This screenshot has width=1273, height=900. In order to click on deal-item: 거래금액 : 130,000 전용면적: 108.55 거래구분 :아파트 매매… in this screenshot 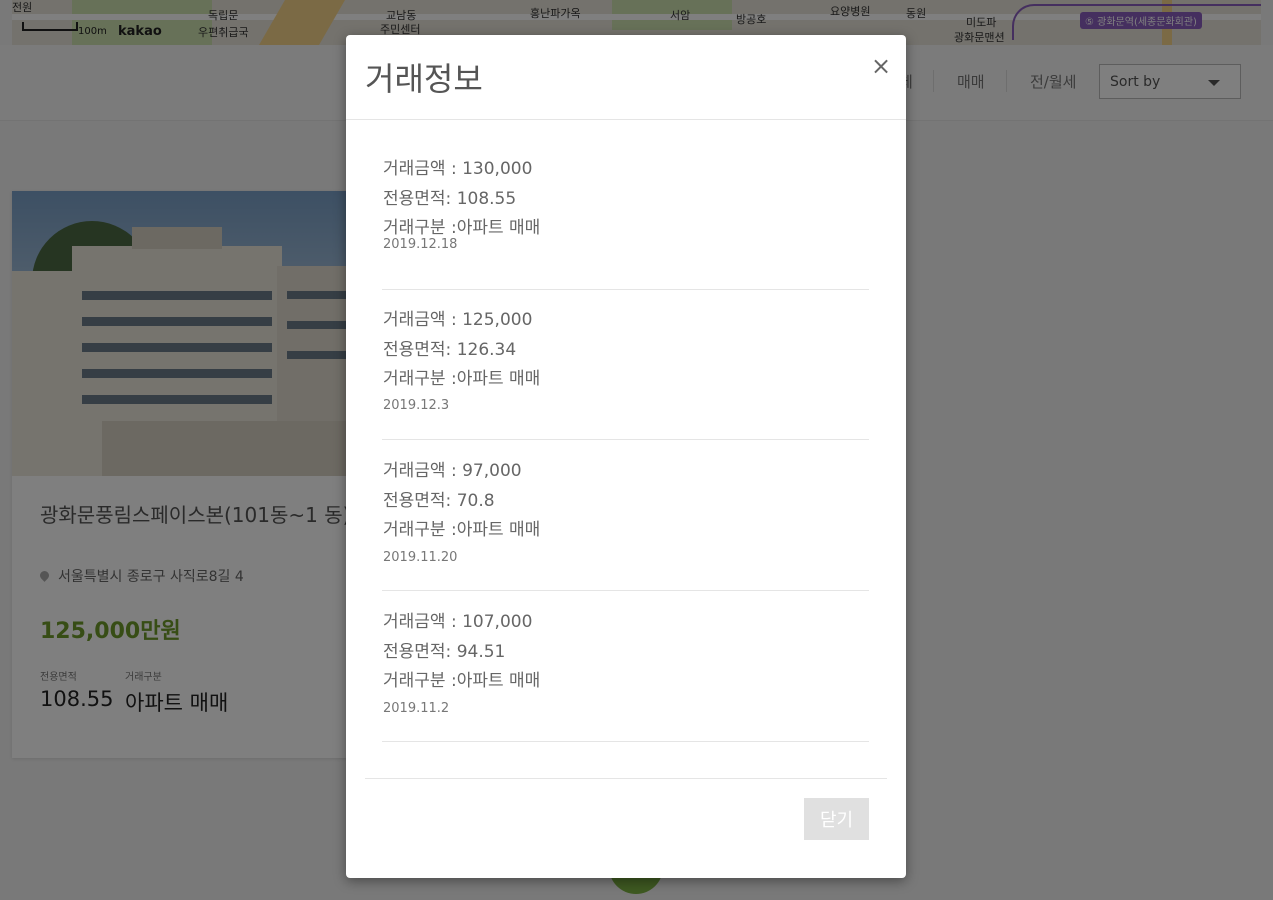, I will do `click(625, 214)`.